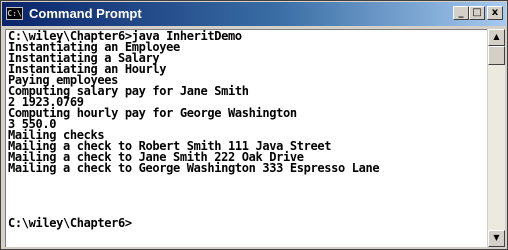 Image resolution: width=508 pixels, height=250 pixels. Describe the element at coordinates (14, 13) in the screenshot. I see `cmd-icon: C:\` at that location.